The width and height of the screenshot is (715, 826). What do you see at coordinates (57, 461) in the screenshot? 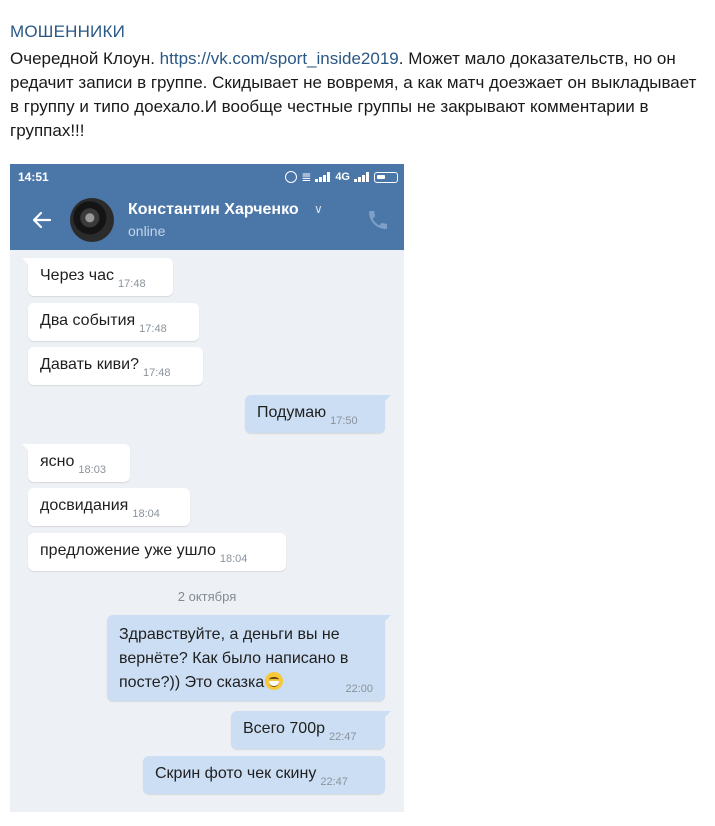
I see `message-text: ясно` at bounding box center [57, 461].